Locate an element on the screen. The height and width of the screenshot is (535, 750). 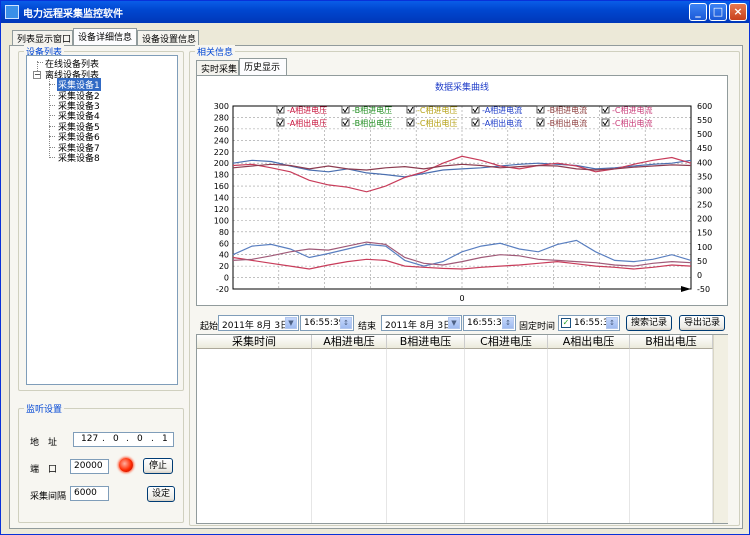
fixed-time-picker: ✓ 16:55:39 ↕ is located at coordinates (589, 323).